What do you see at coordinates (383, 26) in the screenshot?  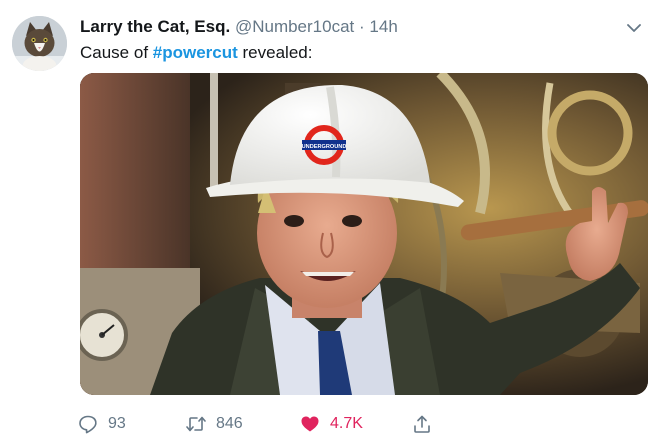 I see `timestamp: 14h` at bounding box center [383, 26].